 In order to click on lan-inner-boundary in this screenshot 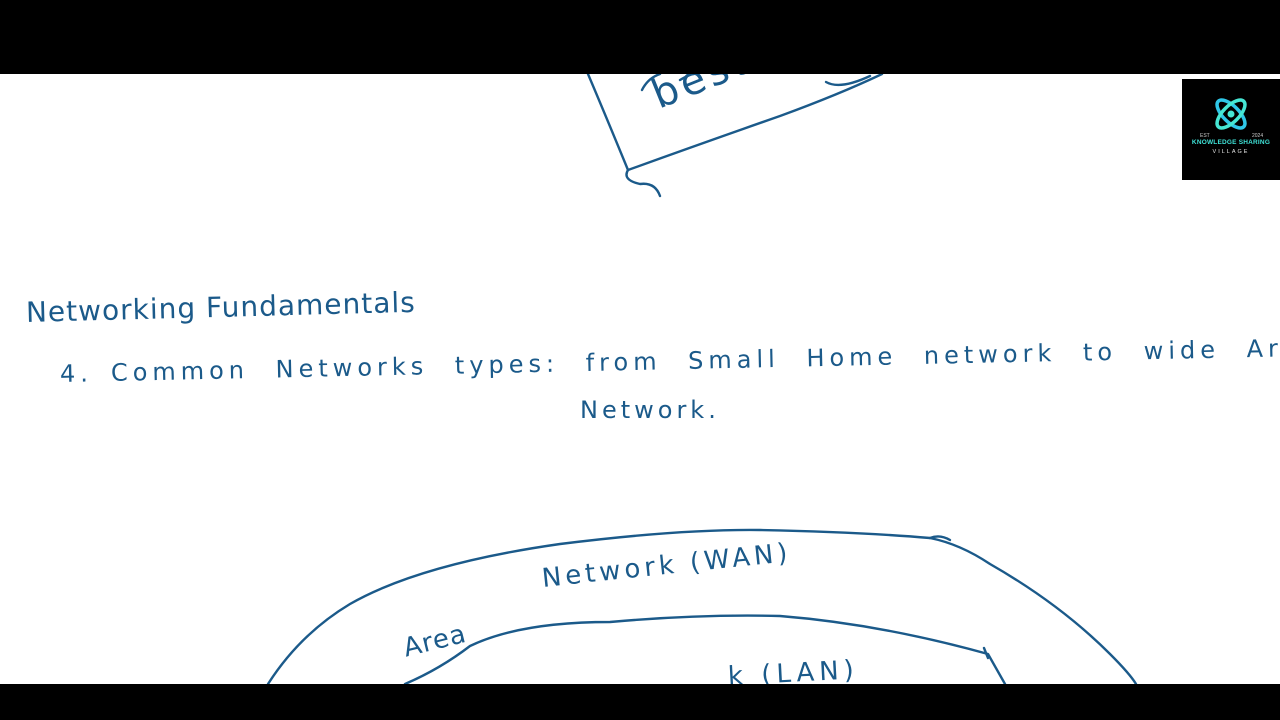, I will do `click(705, 649)`.